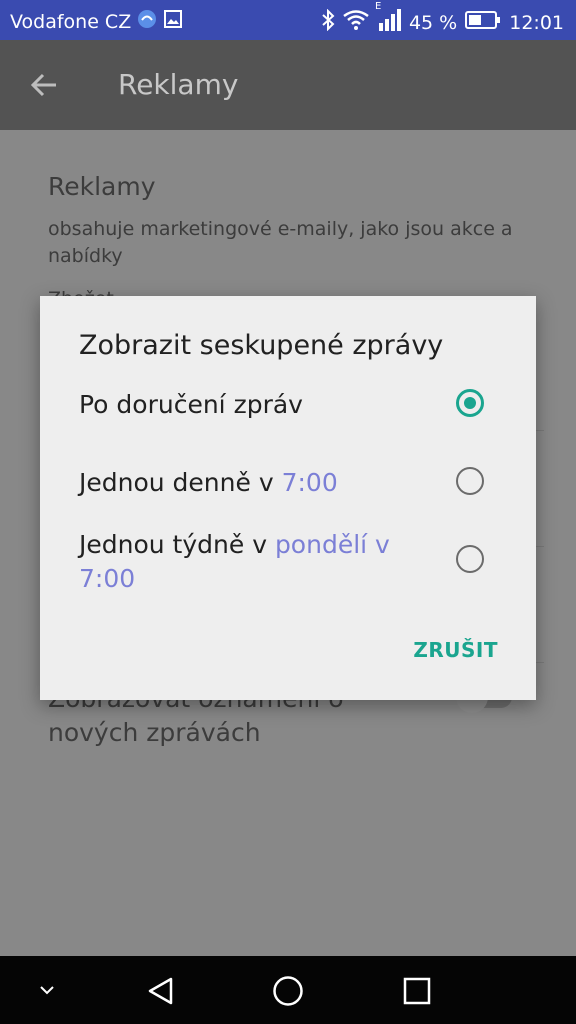  What do you see at coordinates (234, 561) in the screenshot?
I see `option-label: Jednou týdně v pondělí v 7:00` at bounding box center [234, 561].